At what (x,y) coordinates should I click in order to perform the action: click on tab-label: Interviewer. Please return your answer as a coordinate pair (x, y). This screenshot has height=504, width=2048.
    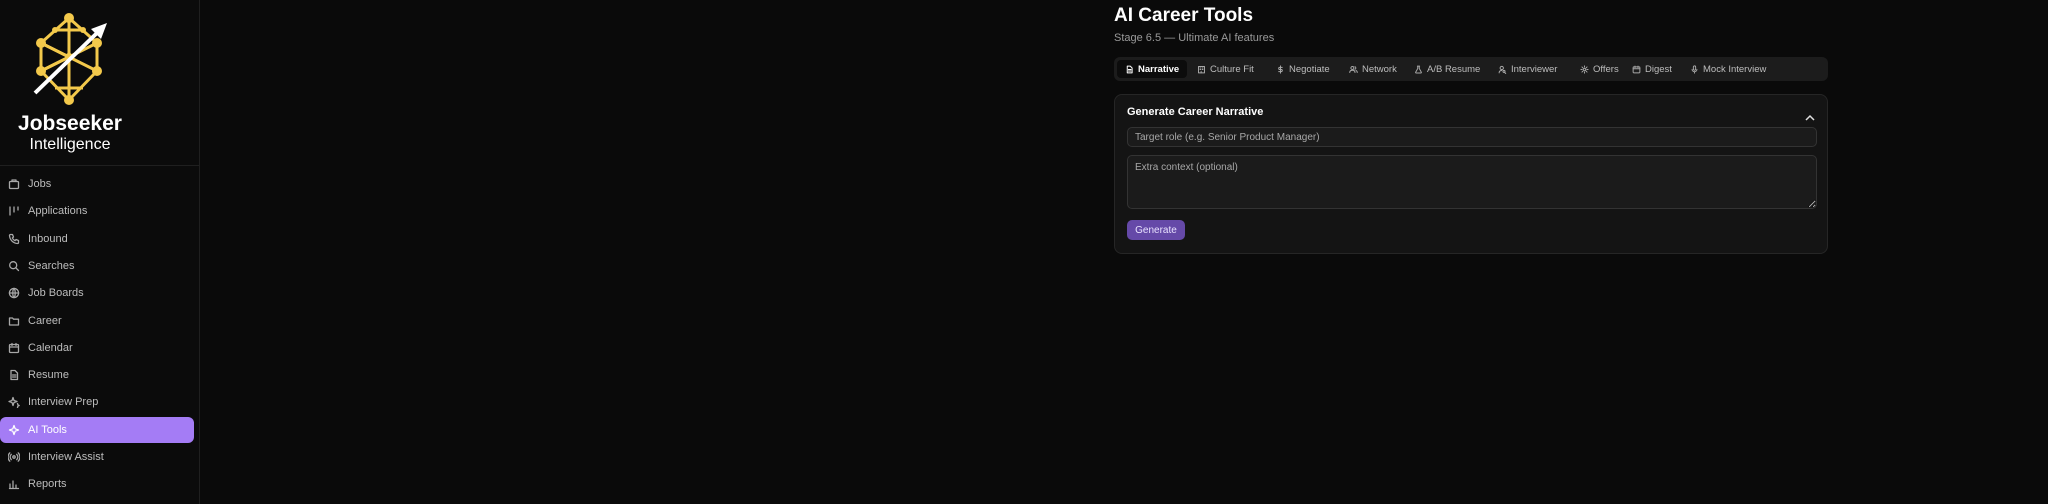
    Looking at the image, I should click on (1534, 69).